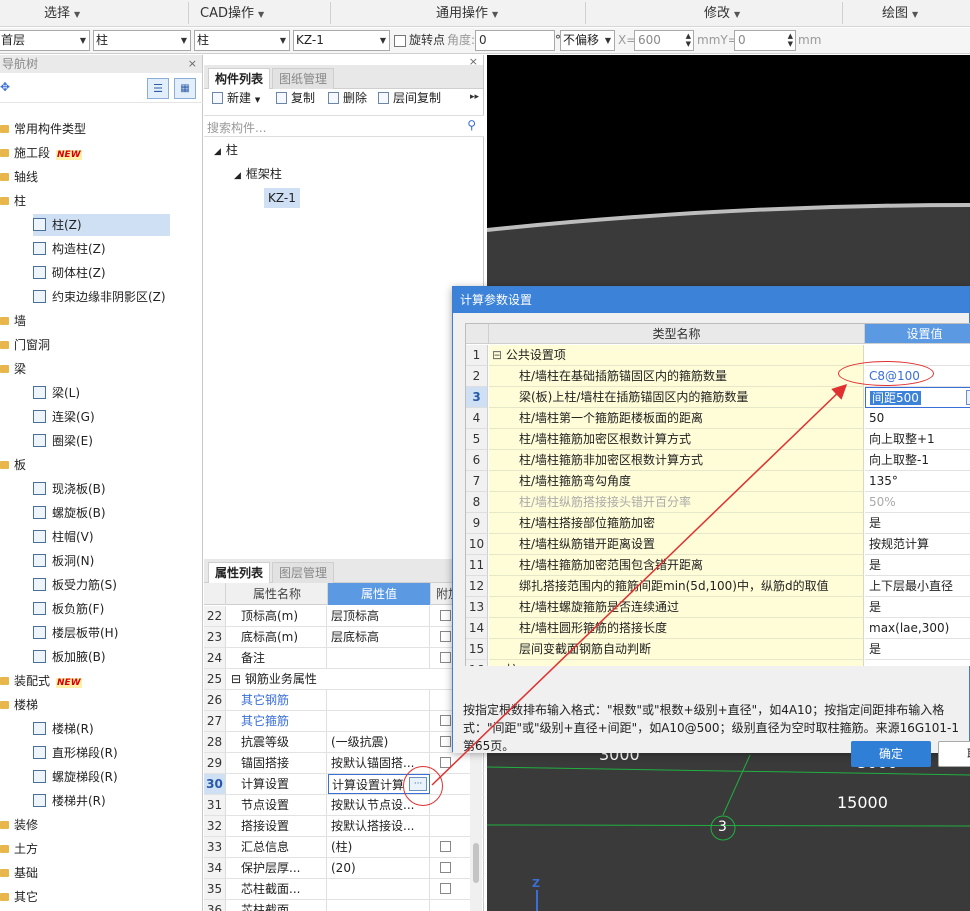 Image resolution: width=970 pixels, height=911 pixels. I want to click on nav-item: 梁(L), so click(56, 393).